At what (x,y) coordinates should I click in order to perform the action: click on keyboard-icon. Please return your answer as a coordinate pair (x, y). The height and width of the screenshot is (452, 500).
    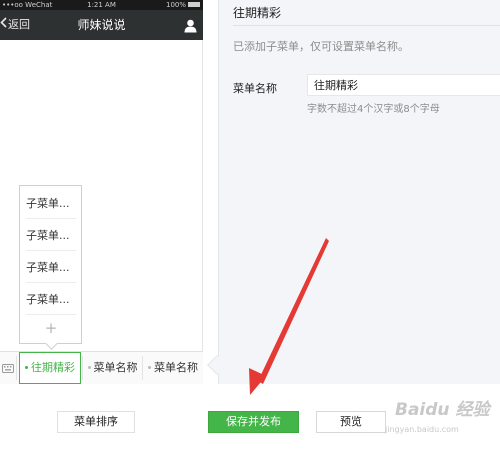
    Looking at the image, I should click on (8, 368).